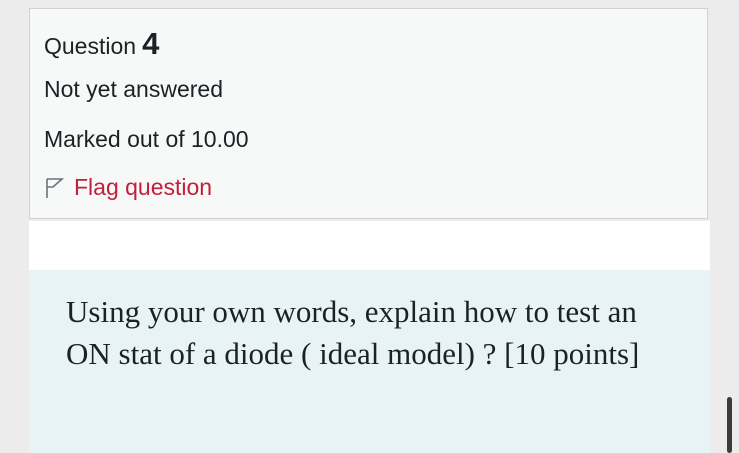 The height and width of the screenshot is (453, 739). I want to click on flag-question-link: Flag question, so click(128, 187).